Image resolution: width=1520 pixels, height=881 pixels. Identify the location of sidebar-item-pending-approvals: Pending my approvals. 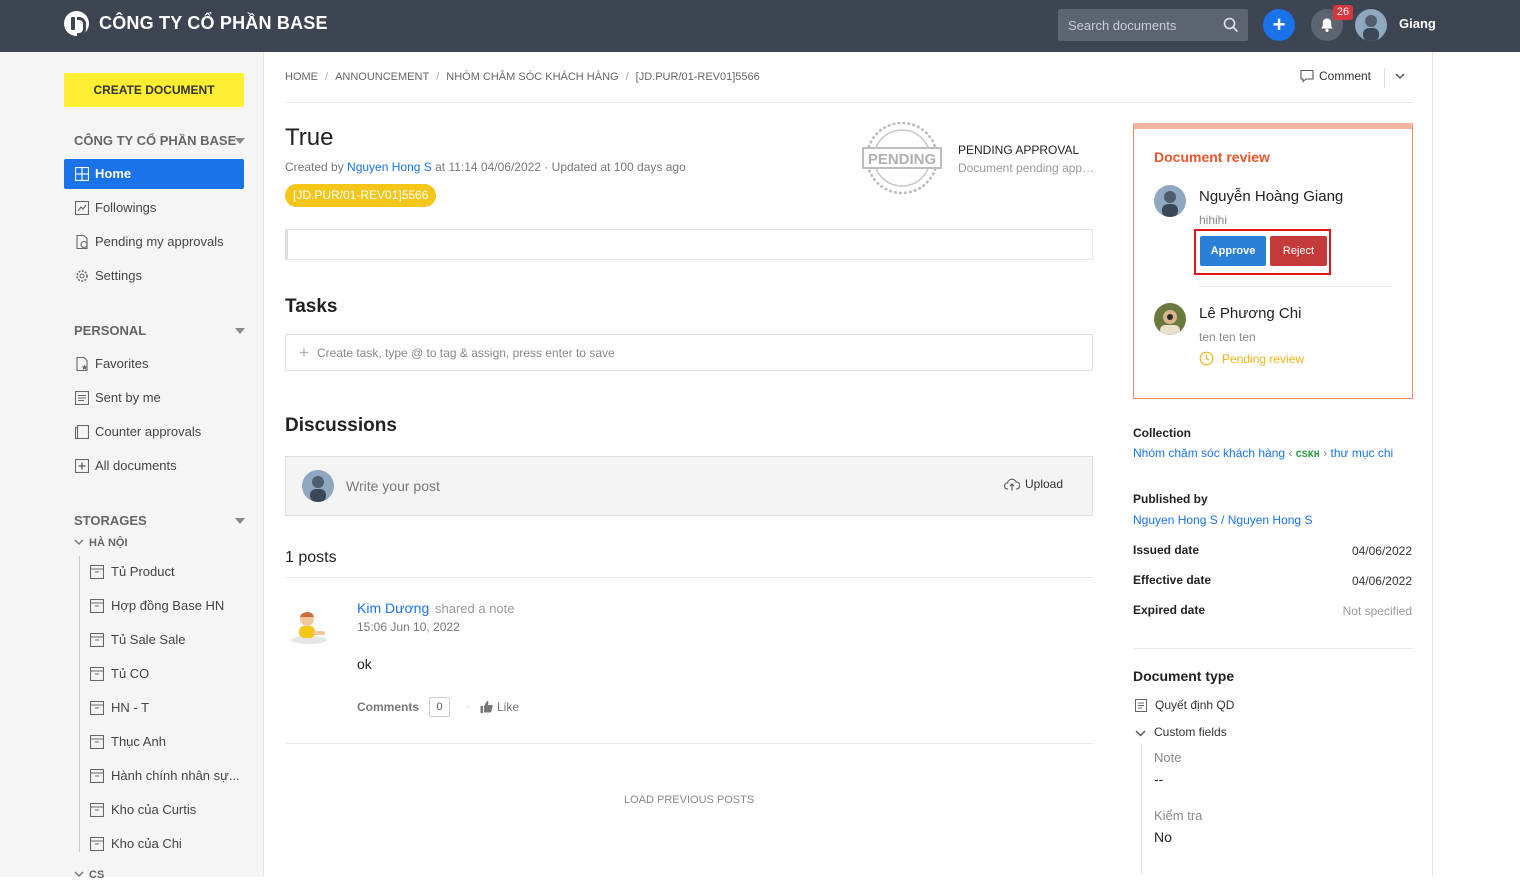
(154, 242).